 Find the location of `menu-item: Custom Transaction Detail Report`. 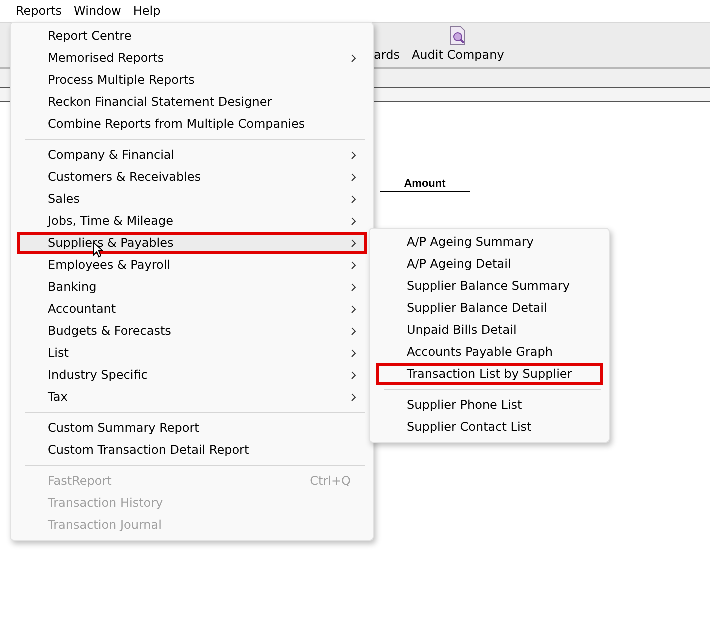

menu-item: Custom Transaction Detail Report is located at coordinates (192, 450).